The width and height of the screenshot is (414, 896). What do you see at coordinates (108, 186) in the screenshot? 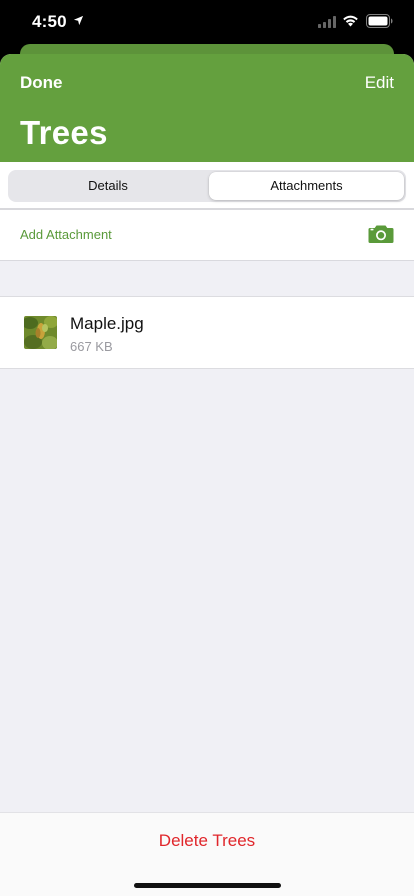
I see `tab-details: Details` at bounding box center [108, 186].